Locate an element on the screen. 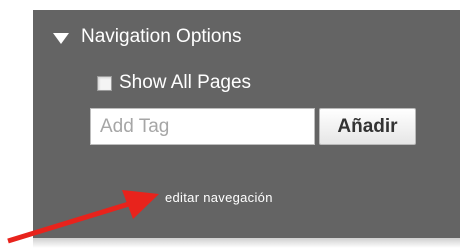 This screenshot has height=248, width=460. add-tag-row: Añadir is located at coordinates (253, 126).